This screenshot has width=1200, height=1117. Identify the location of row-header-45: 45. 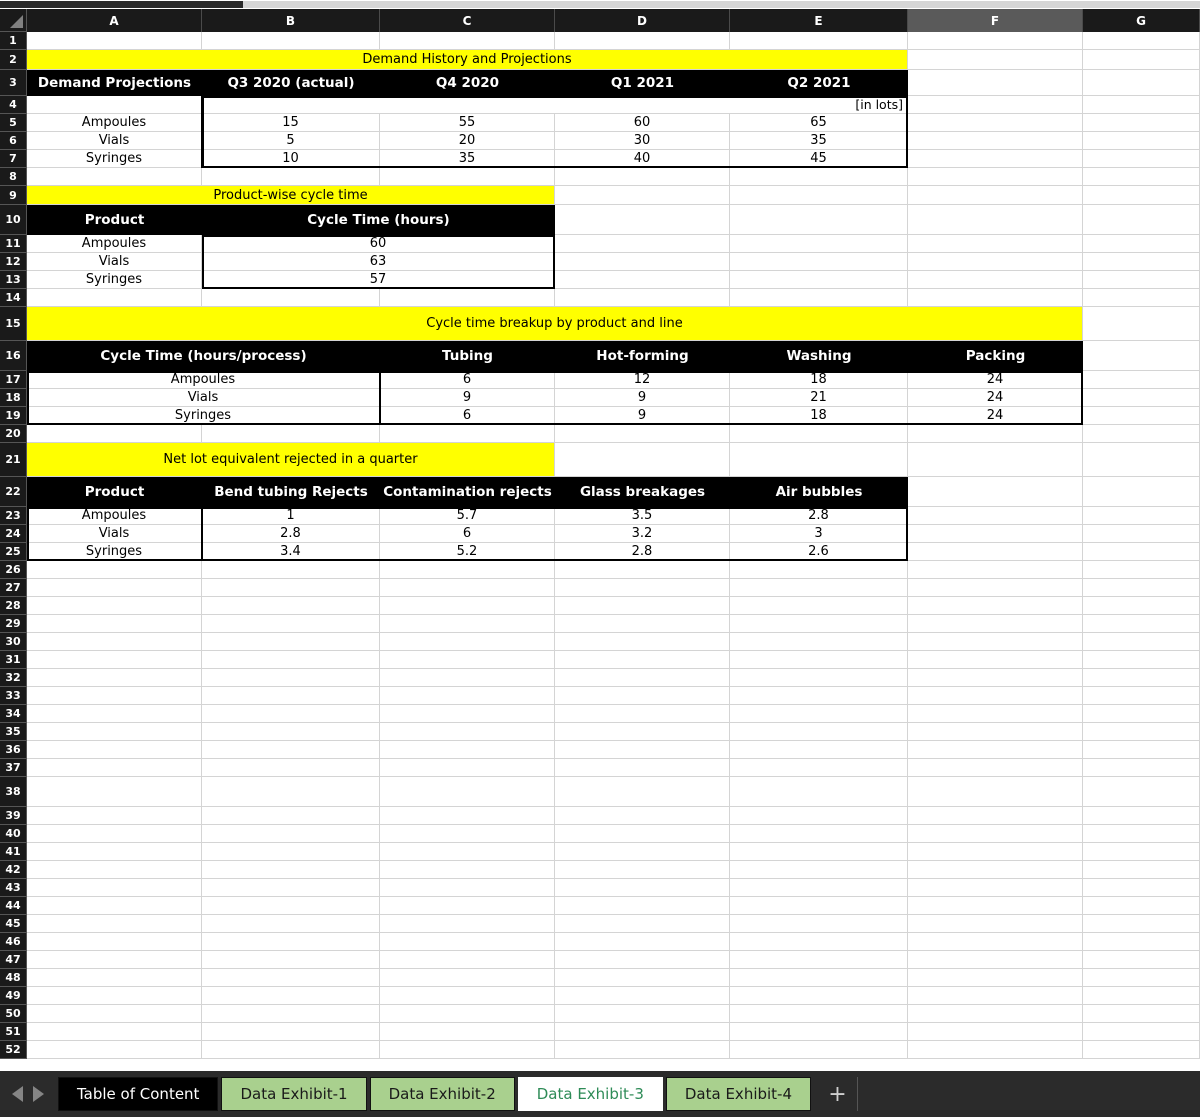
(13, 924).